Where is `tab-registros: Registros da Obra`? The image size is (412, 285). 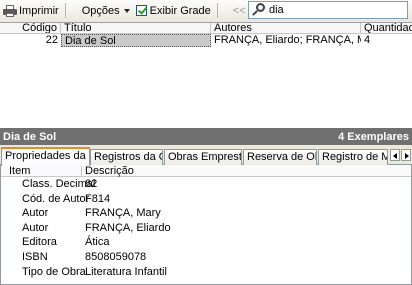 tab-registros: Registros da Obra is located at coordinates (126, 157).